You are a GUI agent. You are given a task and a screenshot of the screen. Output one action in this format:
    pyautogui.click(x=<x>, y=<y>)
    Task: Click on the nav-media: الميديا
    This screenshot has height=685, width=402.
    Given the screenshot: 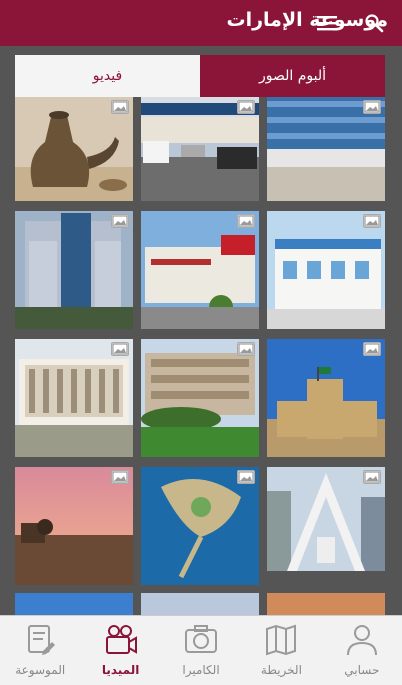 What is the action you would take?
    pyautogui.click(x=120, y=650)
    